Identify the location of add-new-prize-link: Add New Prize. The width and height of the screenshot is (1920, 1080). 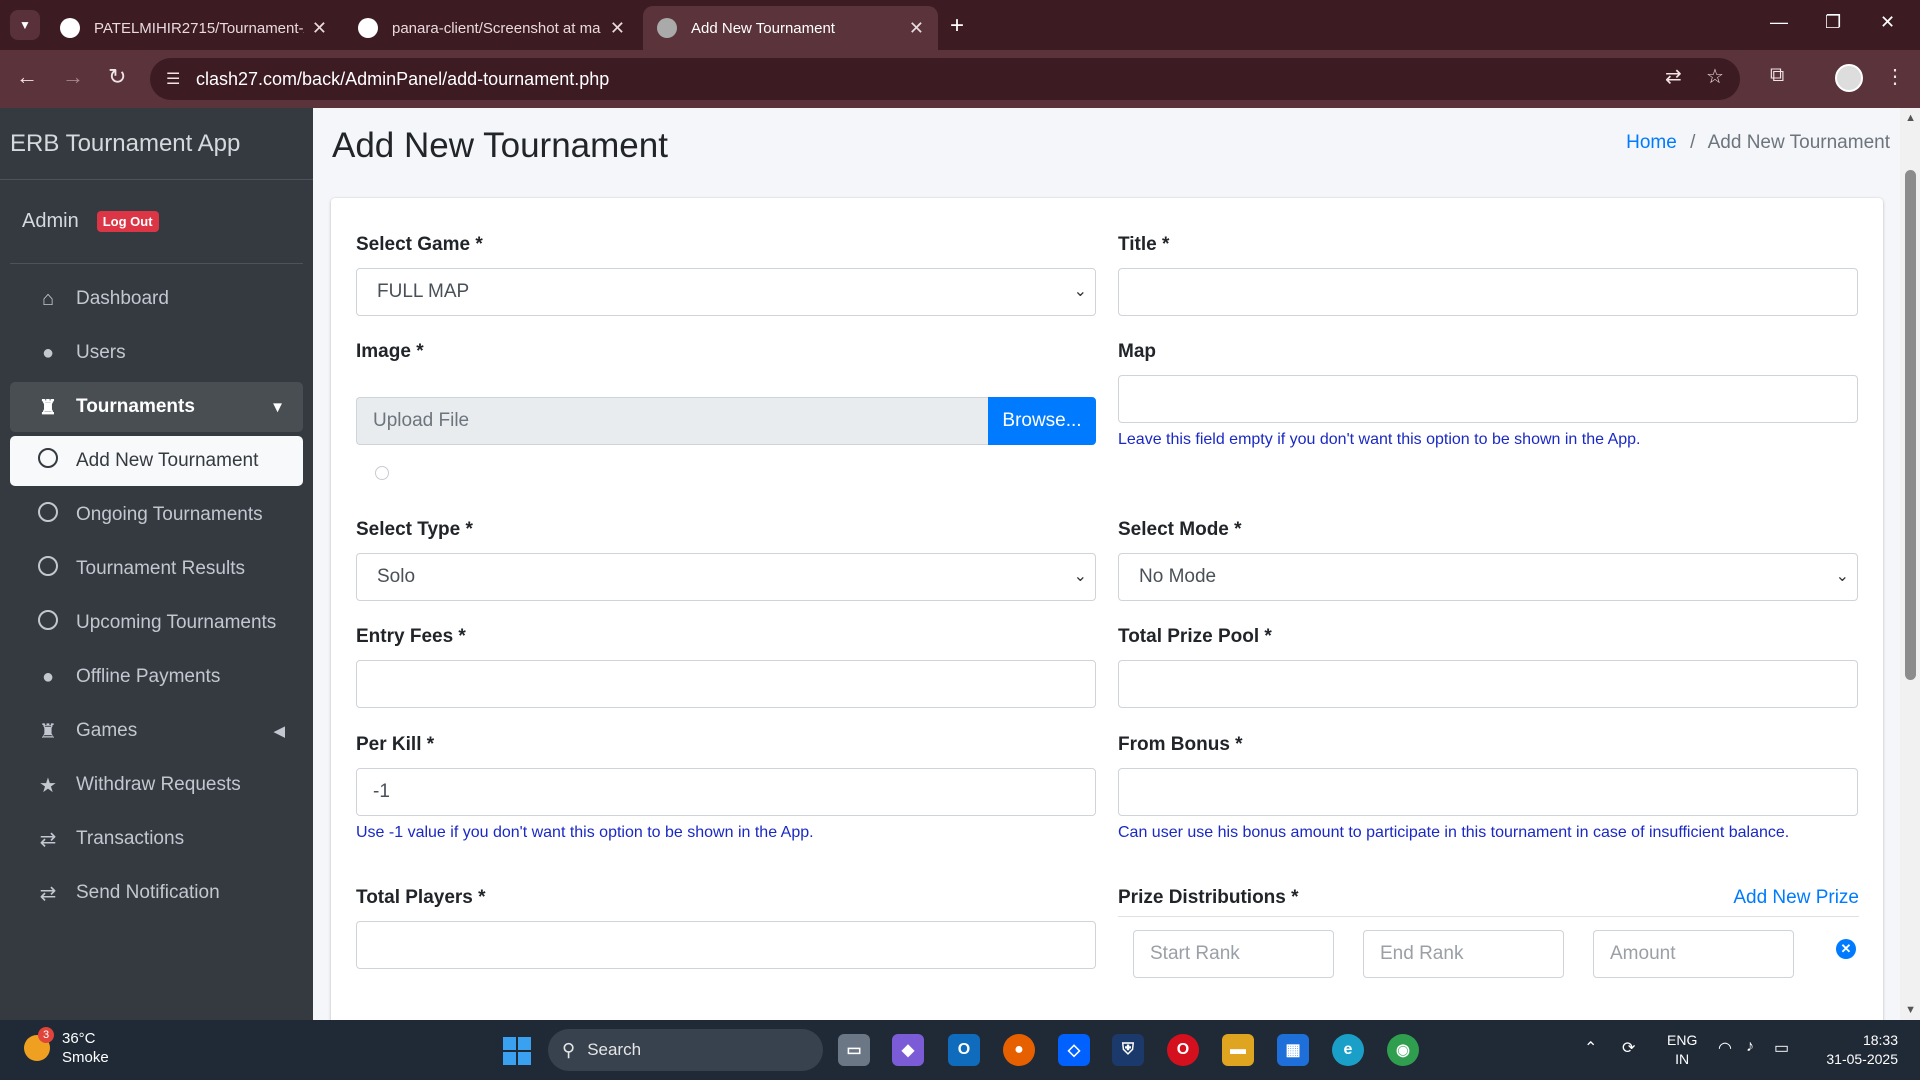
(1796, 898).